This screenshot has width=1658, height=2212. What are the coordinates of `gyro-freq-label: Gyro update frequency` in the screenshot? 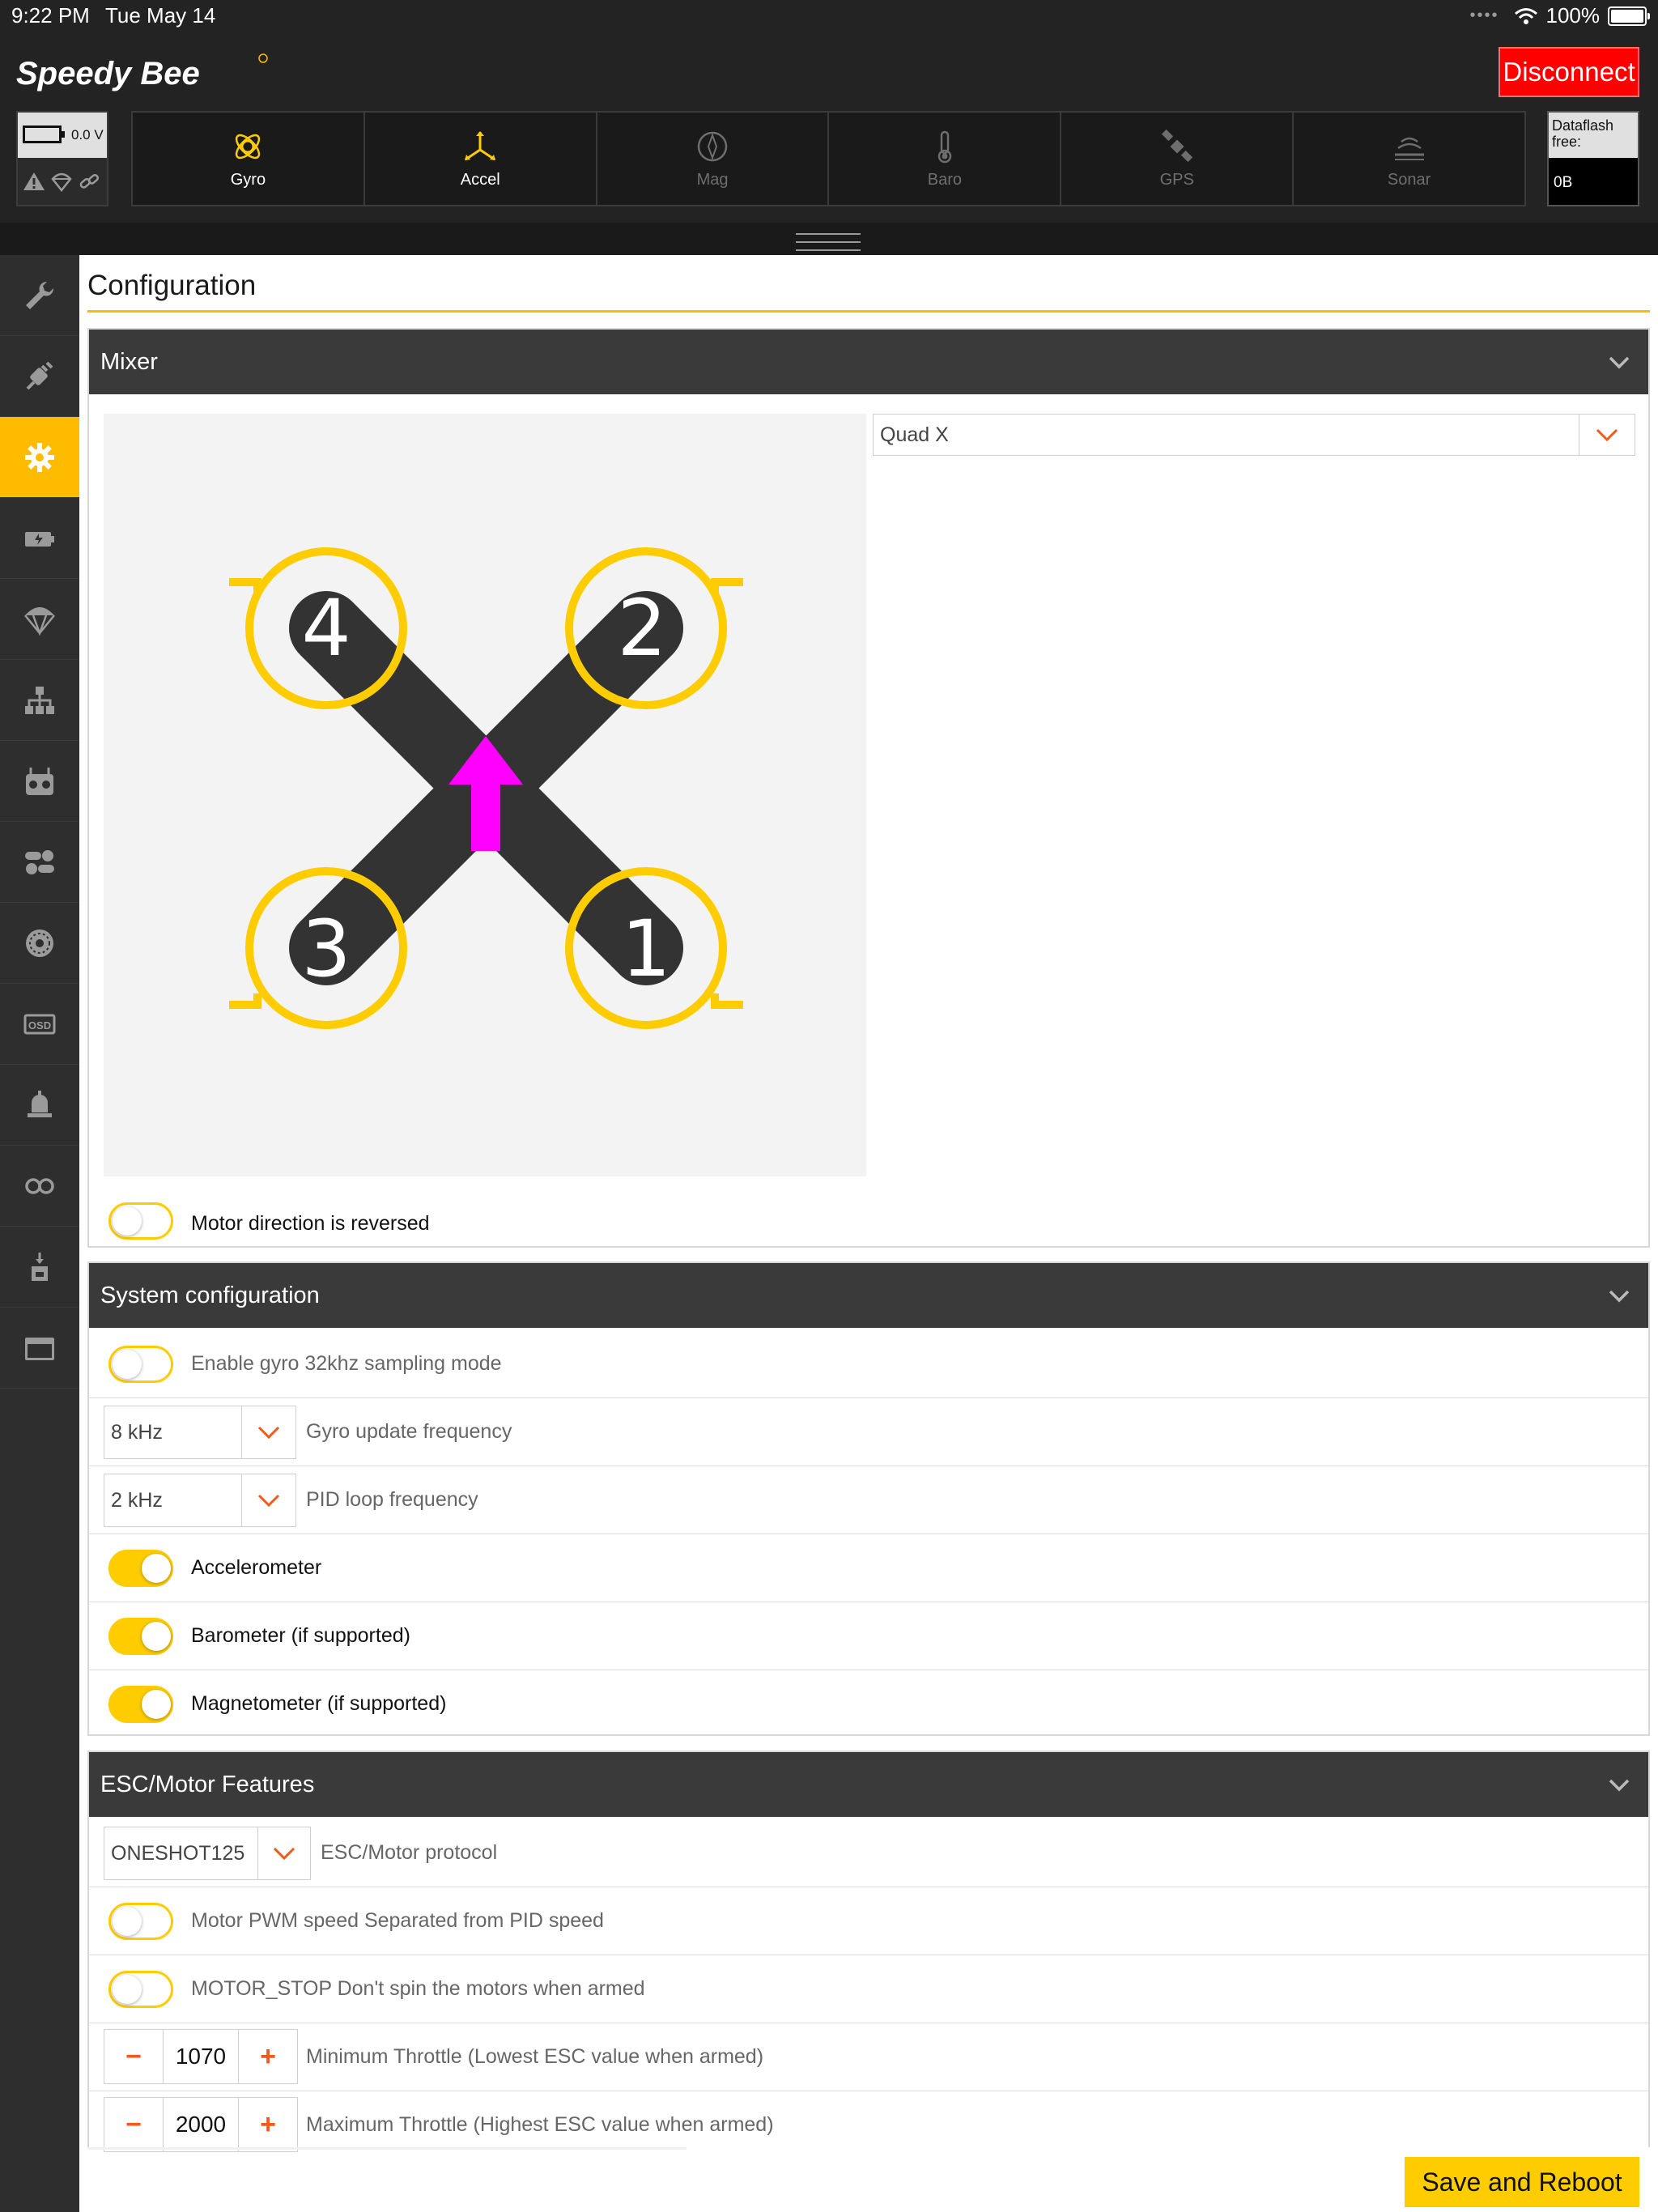 It's located at (409, 1431).